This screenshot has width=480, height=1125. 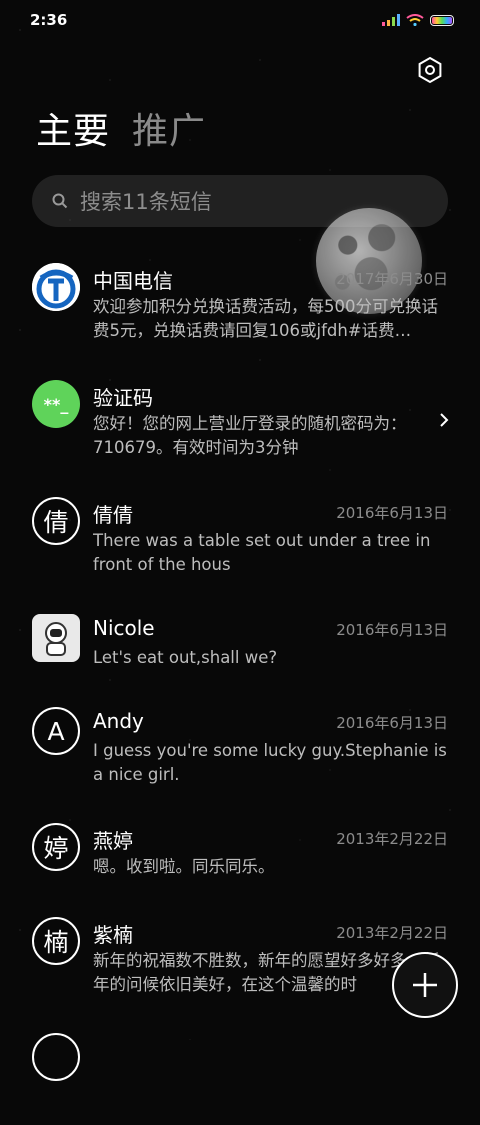 I want to click on tab-bar: 主要 推广, so click(x=121, y=132).